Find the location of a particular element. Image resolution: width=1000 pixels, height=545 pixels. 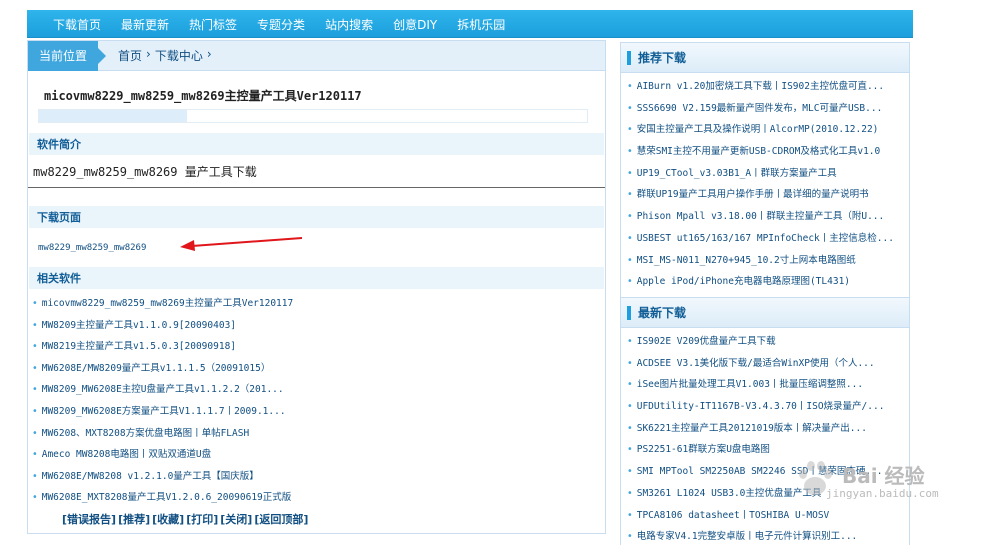

list-item: • MW8219主控量产工具v1.5.0.3[20090918] is located at coordinates (162, 347).